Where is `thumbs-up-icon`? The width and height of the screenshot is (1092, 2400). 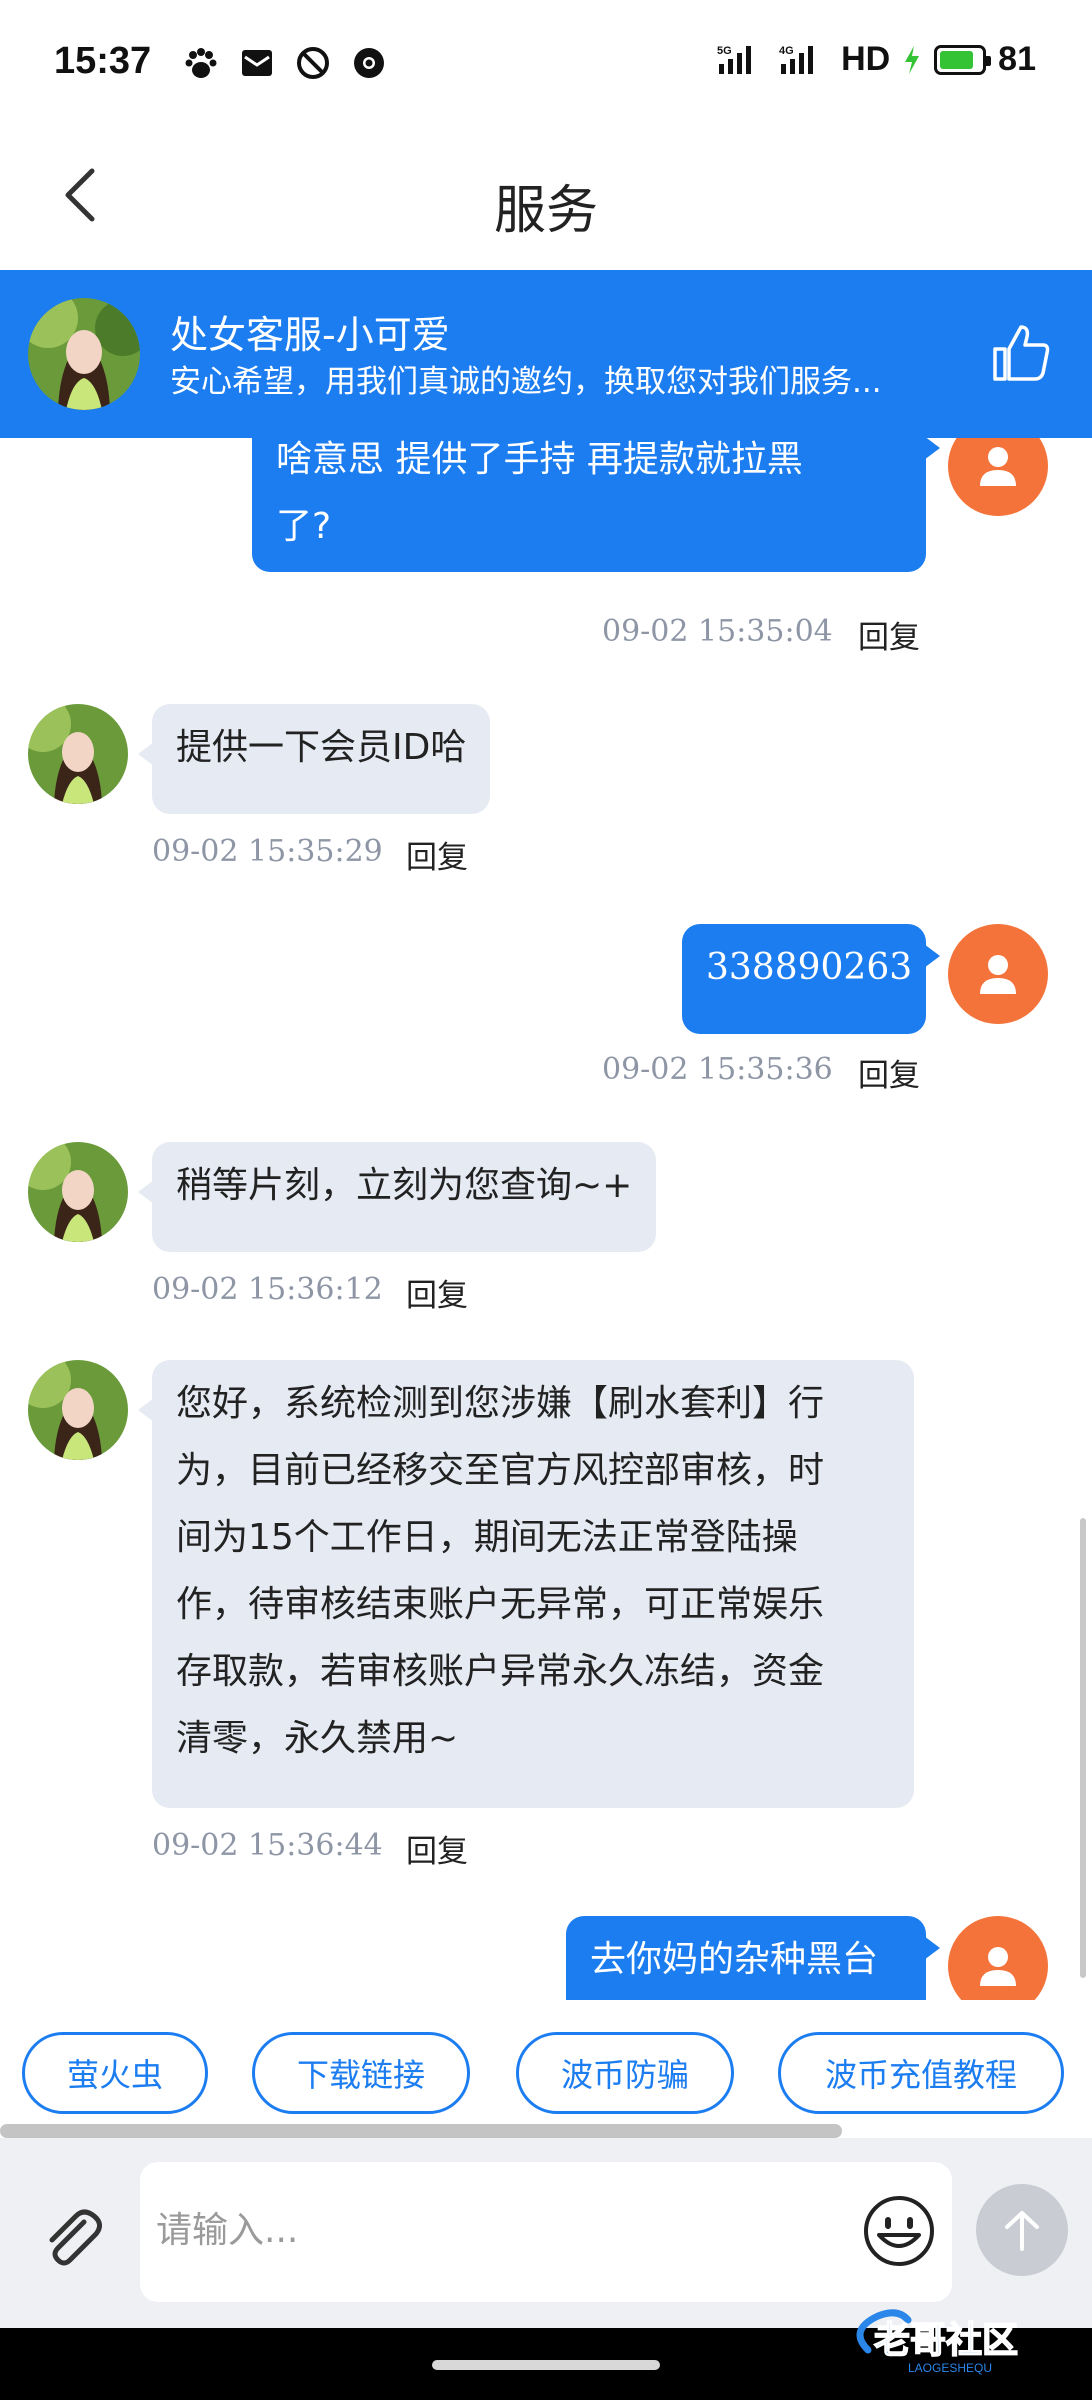
thumbs-up-icon is located at coordinates (1021, 353).